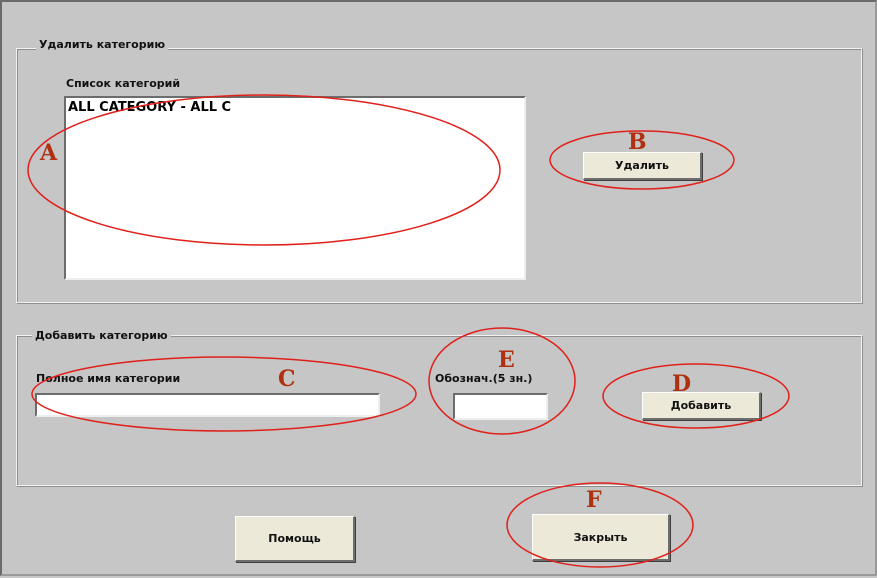 The height and width of the screenshot is (578, 877). I want to click on help-button: Помощь, so click(295, 539).